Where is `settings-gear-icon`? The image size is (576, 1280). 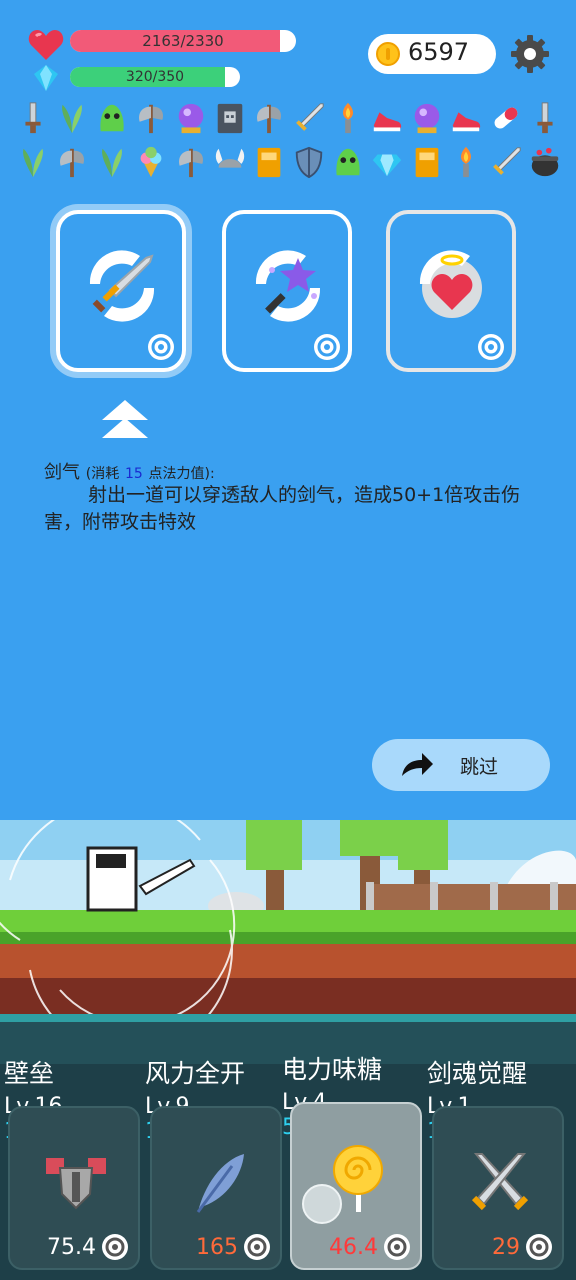
settings-gear-icon is located at coordinates (530, 54).